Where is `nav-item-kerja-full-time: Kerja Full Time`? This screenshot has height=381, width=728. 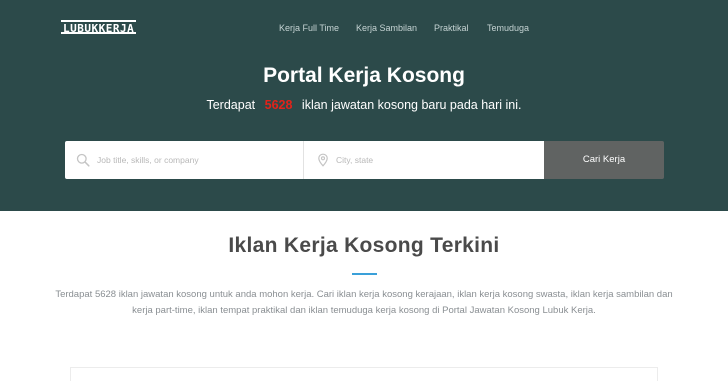
nav-item-kerja-full-time: Kerja Full Time is located at coordinates (309, 28).